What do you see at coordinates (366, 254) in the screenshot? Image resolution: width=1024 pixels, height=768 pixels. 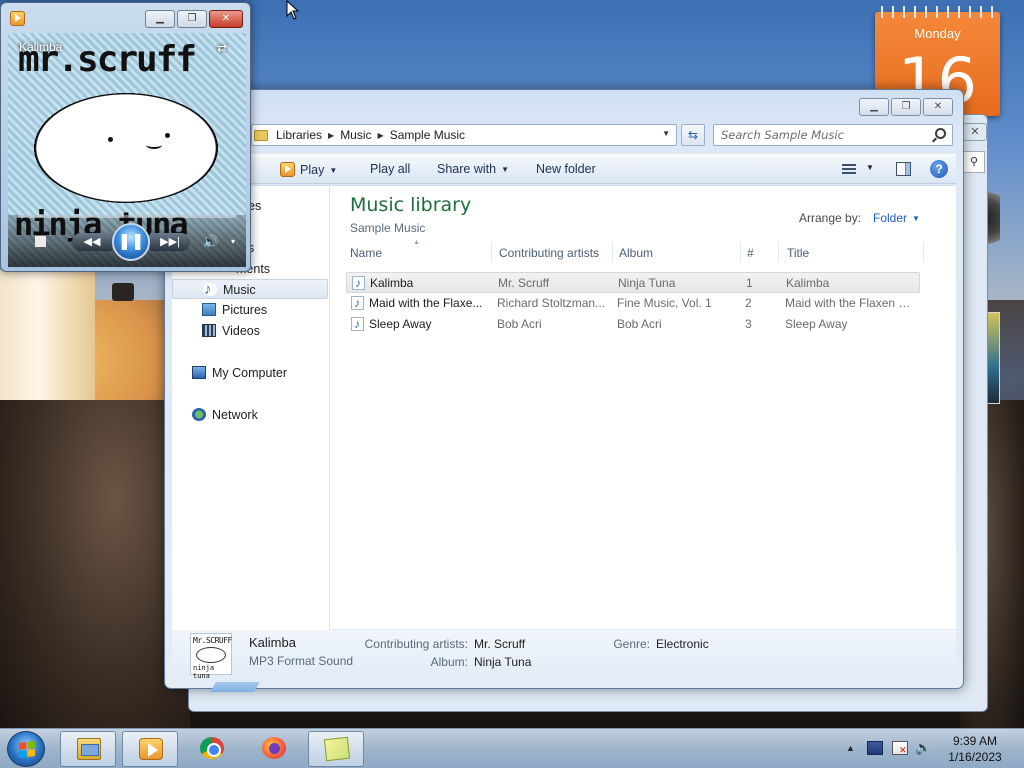 I see `column-header-name: Name` at bounding box center [366, 254].